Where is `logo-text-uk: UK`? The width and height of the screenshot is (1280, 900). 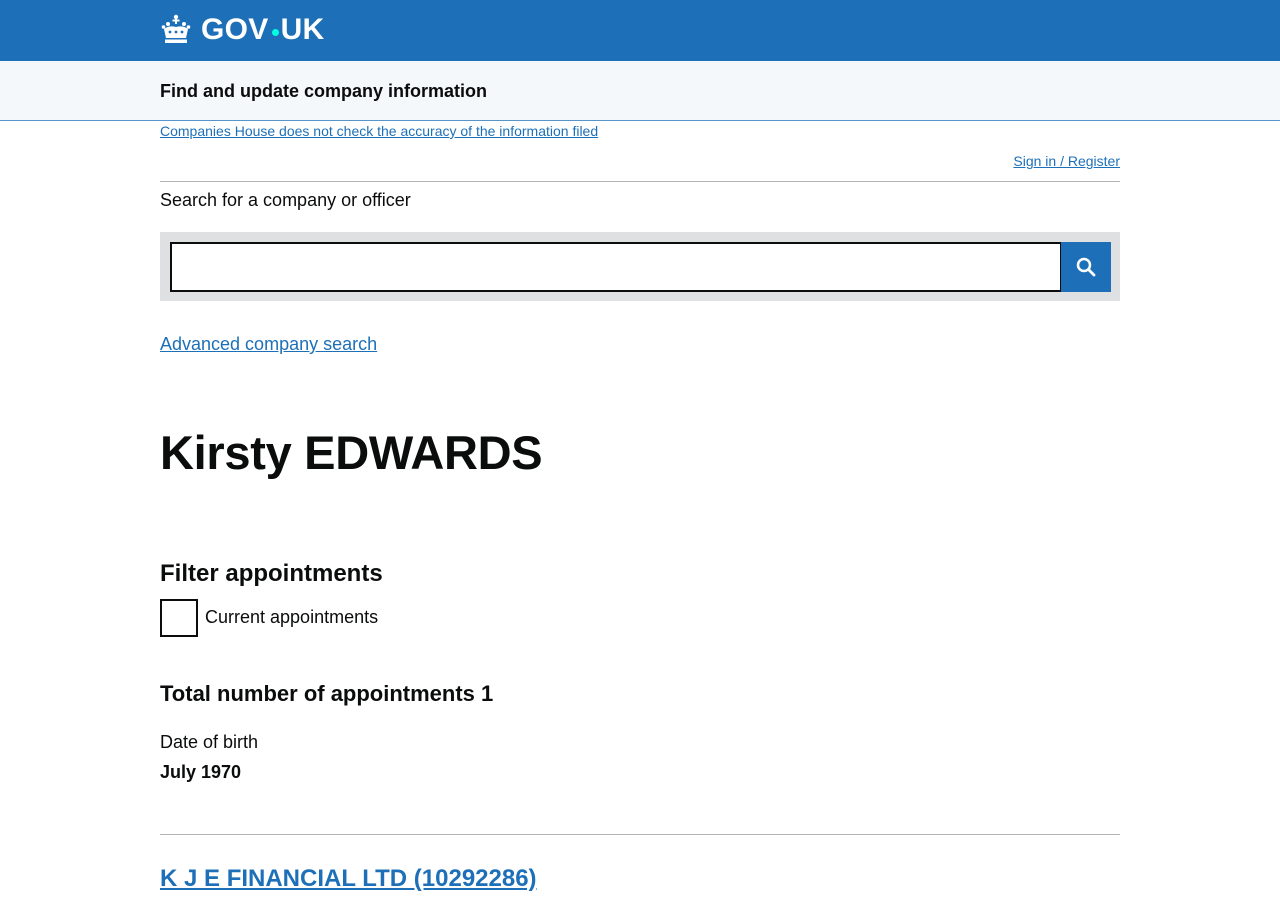
logo-text-uk: UK is located at coordinates (302, 29).